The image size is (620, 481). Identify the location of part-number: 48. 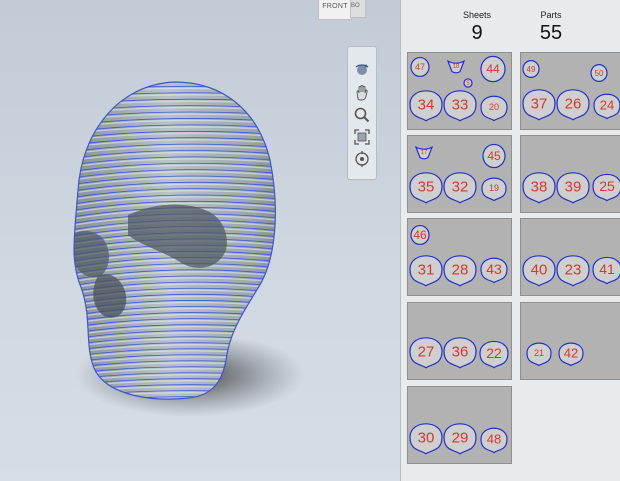
(494, 439).